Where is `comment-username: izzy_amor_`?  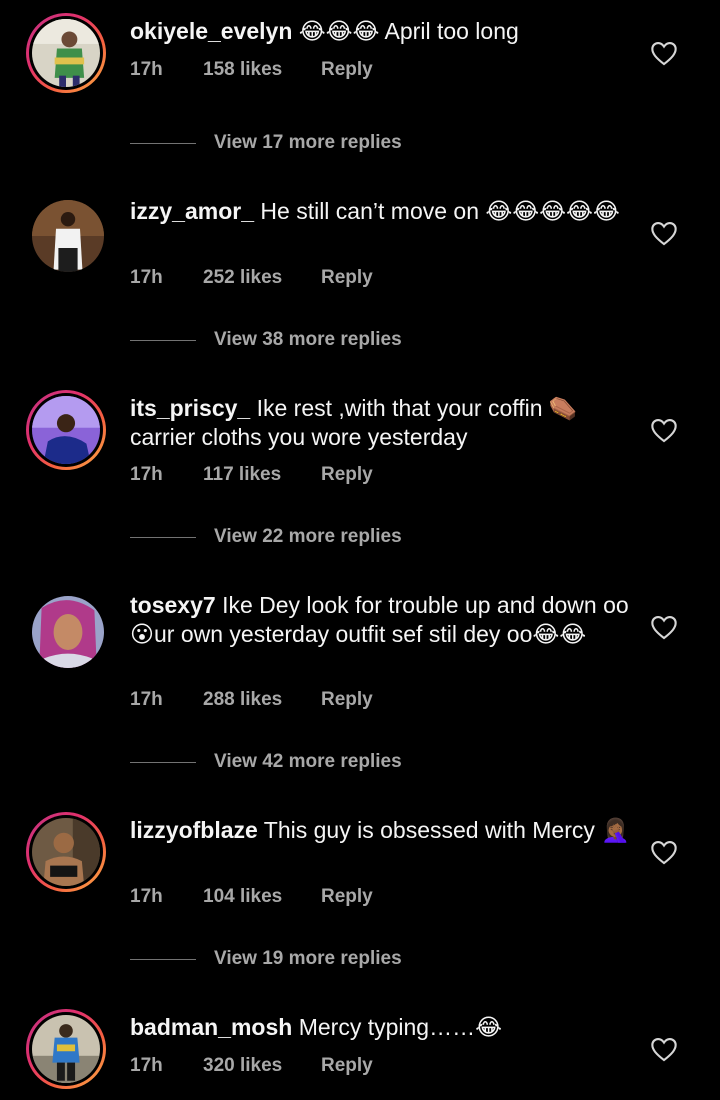 comment-username: izzy_amor_ is located at coordinates (192, 211).